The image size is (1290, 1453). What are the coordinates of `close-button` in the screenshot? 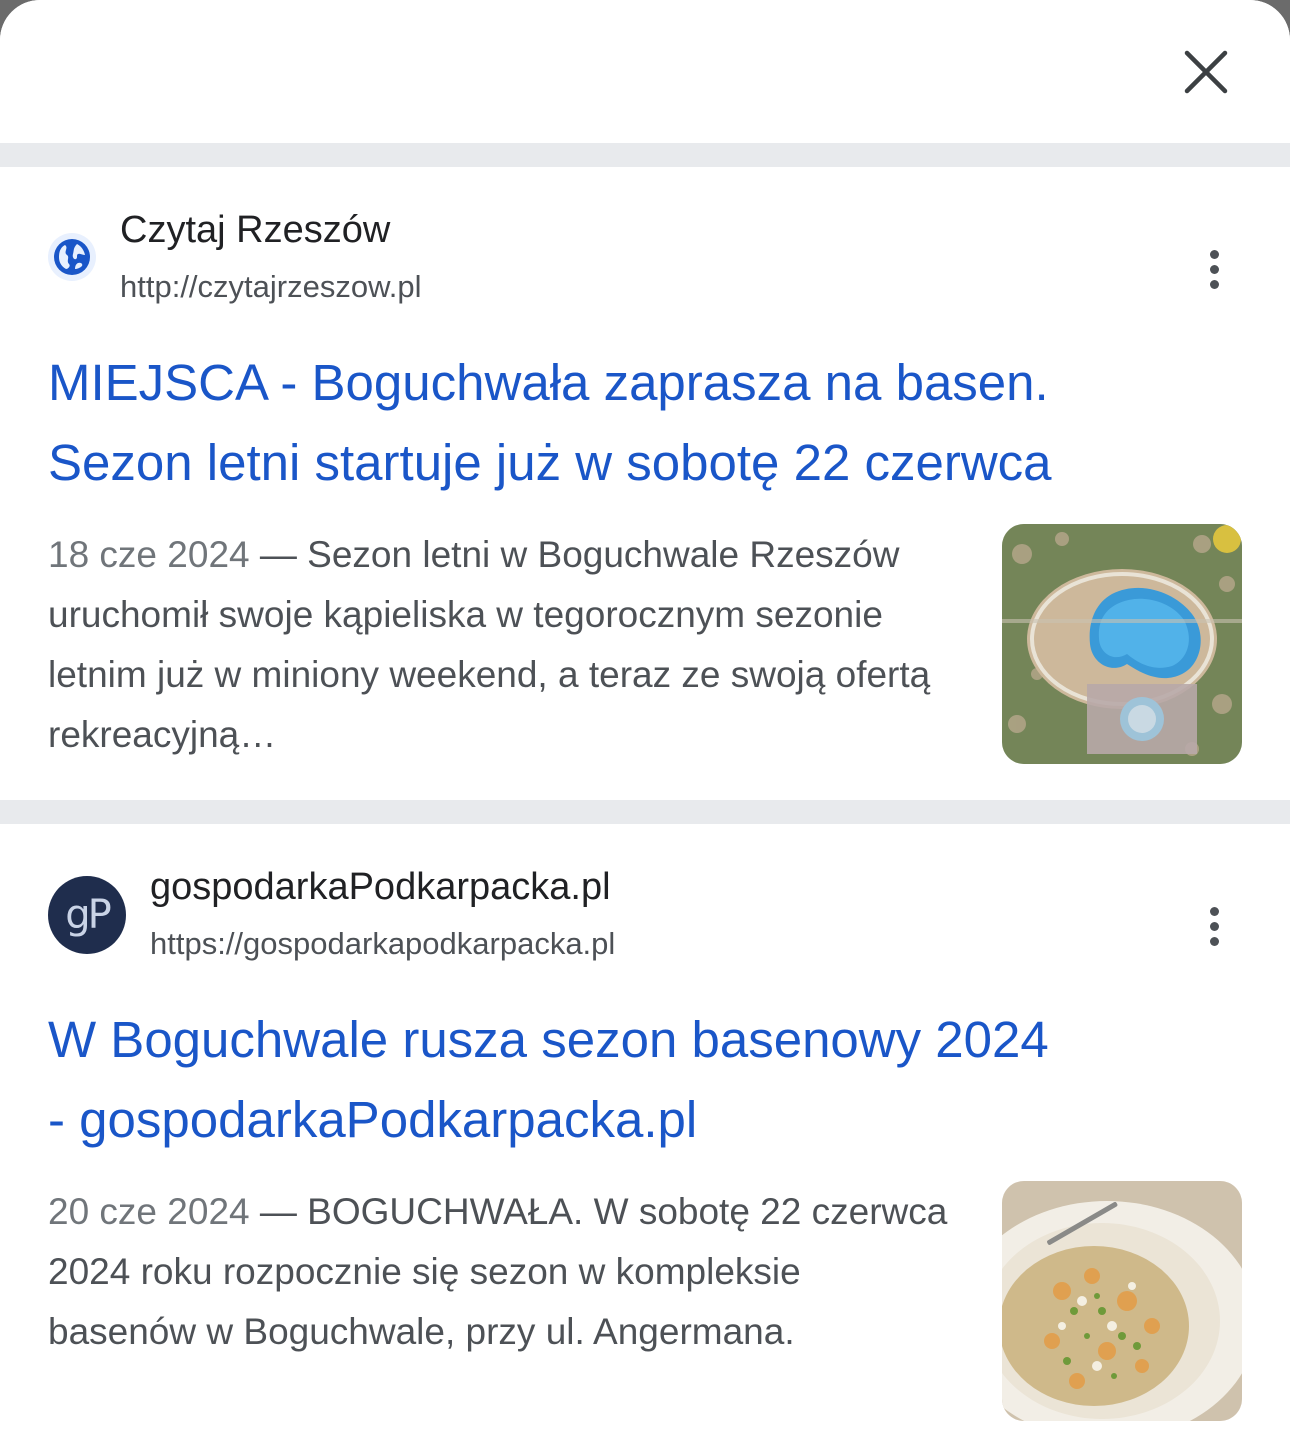 It's located at (1206, 72).